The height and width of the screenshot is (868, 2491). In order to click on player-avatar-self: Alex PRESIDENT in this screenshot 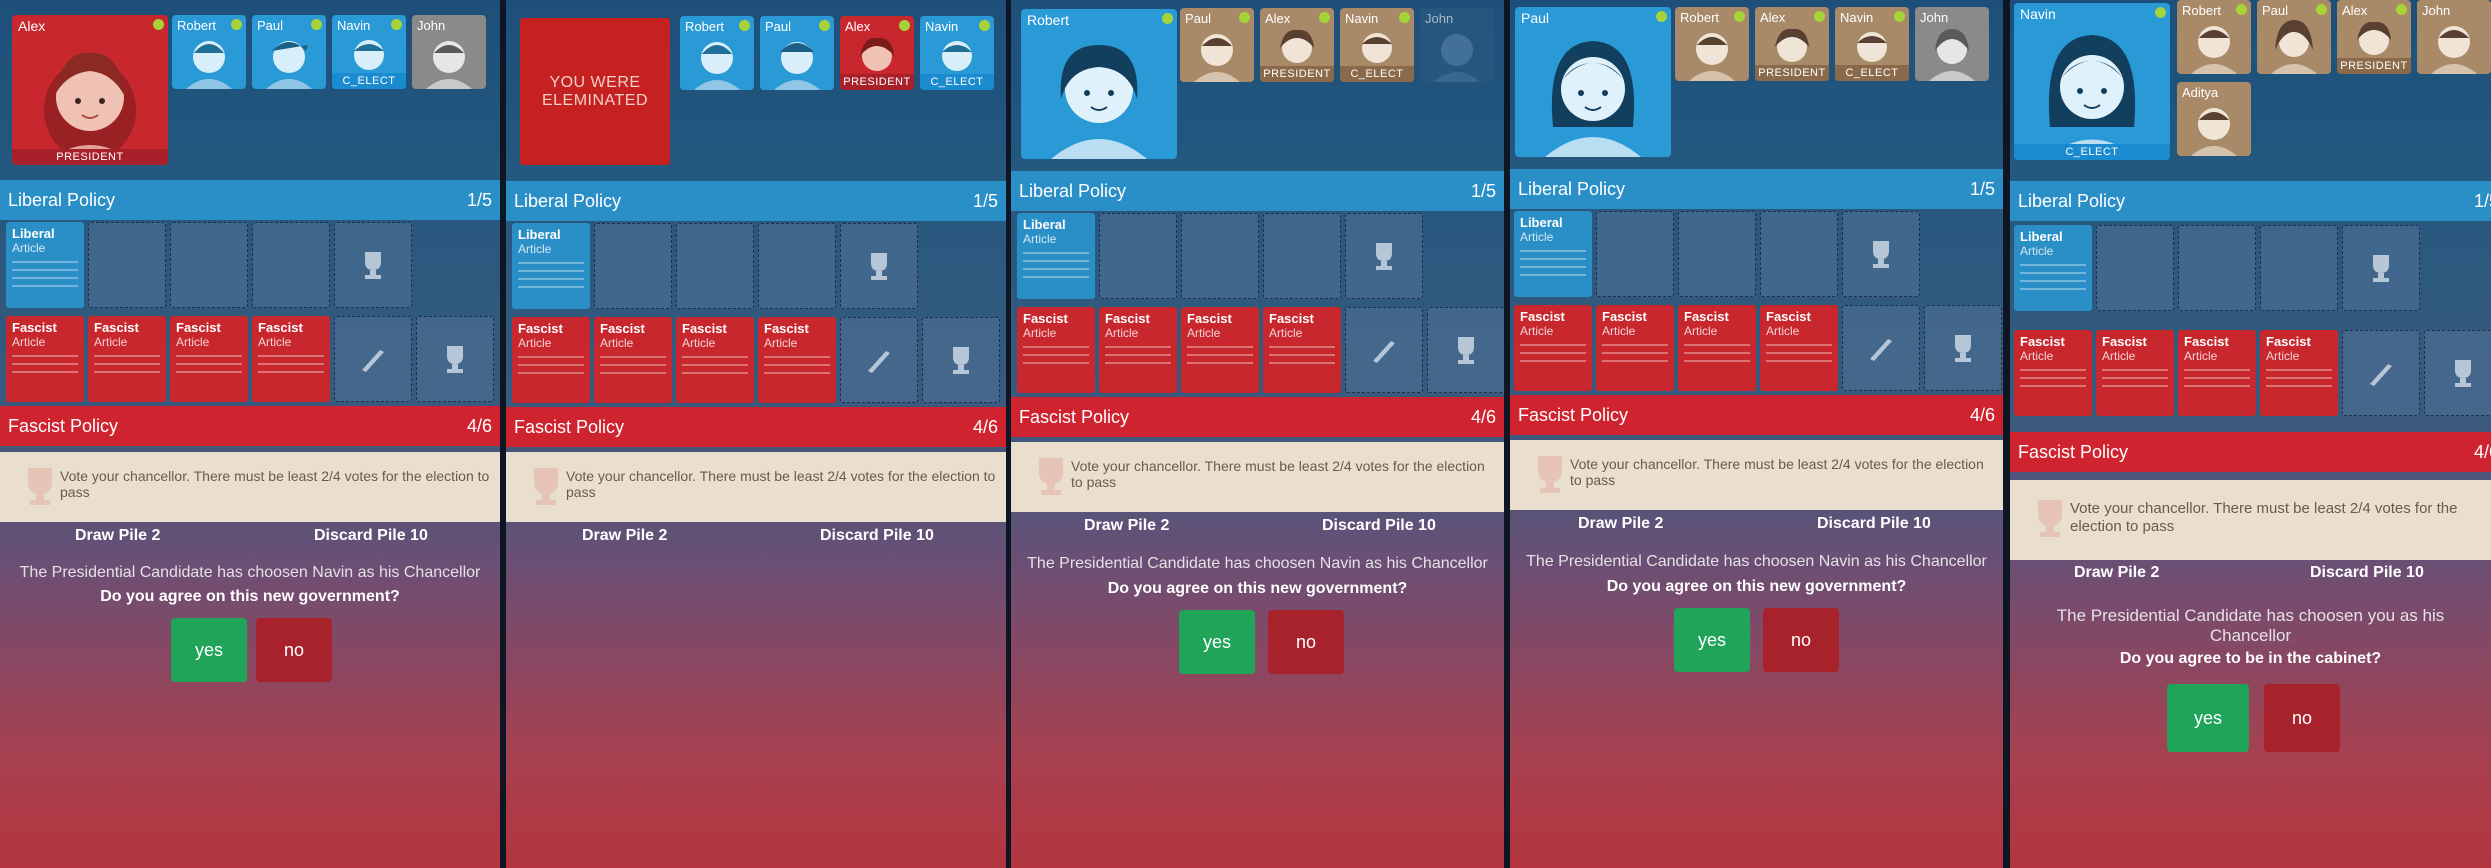, I will do `click(90, 90)`.